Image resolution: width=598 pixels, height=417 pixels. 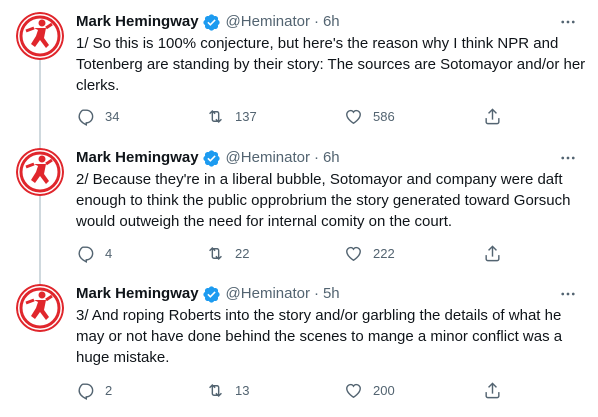 What do you see at coordinates (227, 390) in the screenshot?
I see `retweet-button: 13` at bounding box center [227, 390].